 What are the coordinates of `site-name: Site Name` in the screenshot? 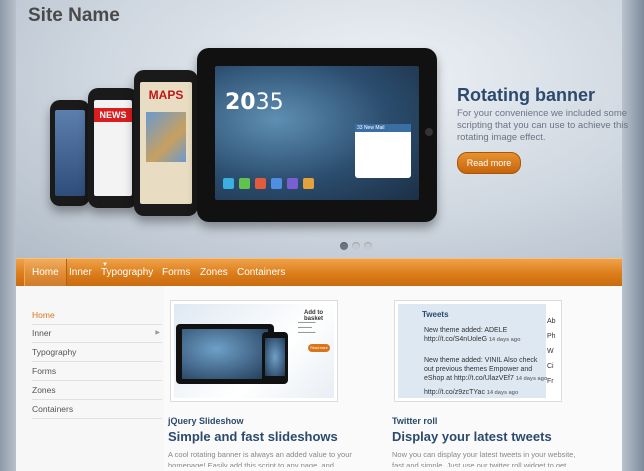 It's located at (74, 16).